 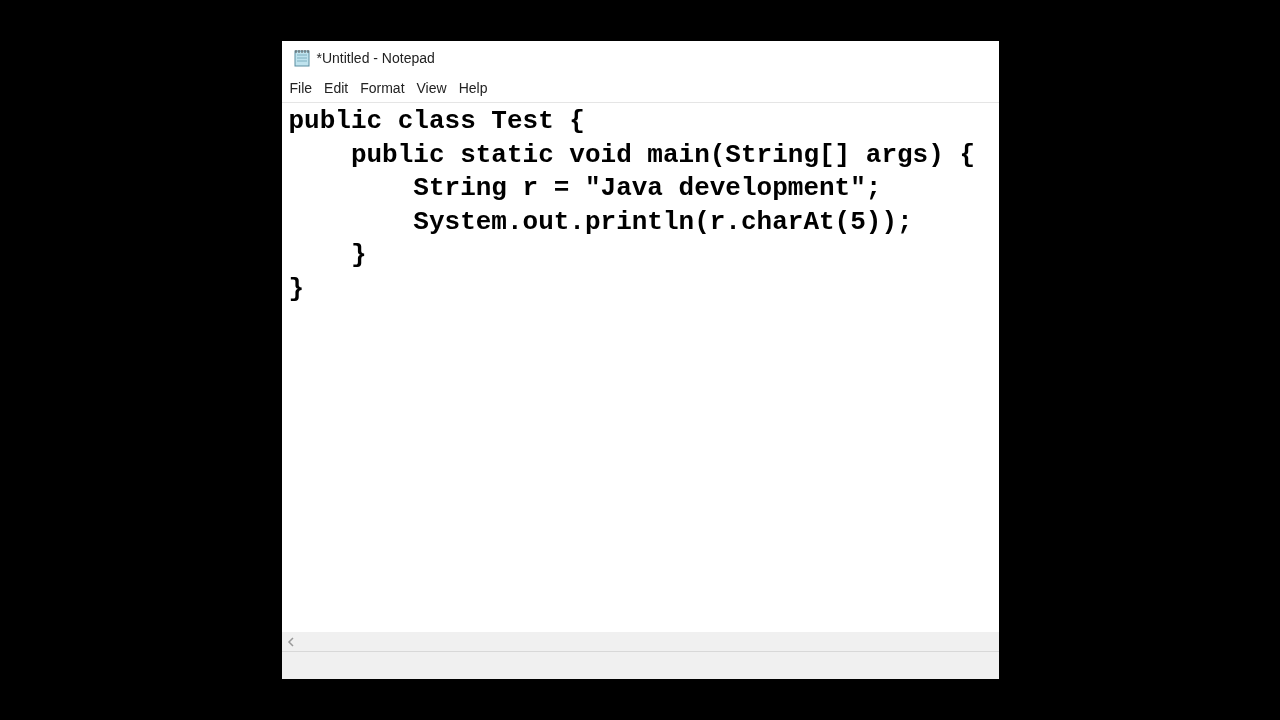 What do you see at coordinates (301, 58) in the screenshot?
I see `notepad-icon` at bounding box center [301, 58].